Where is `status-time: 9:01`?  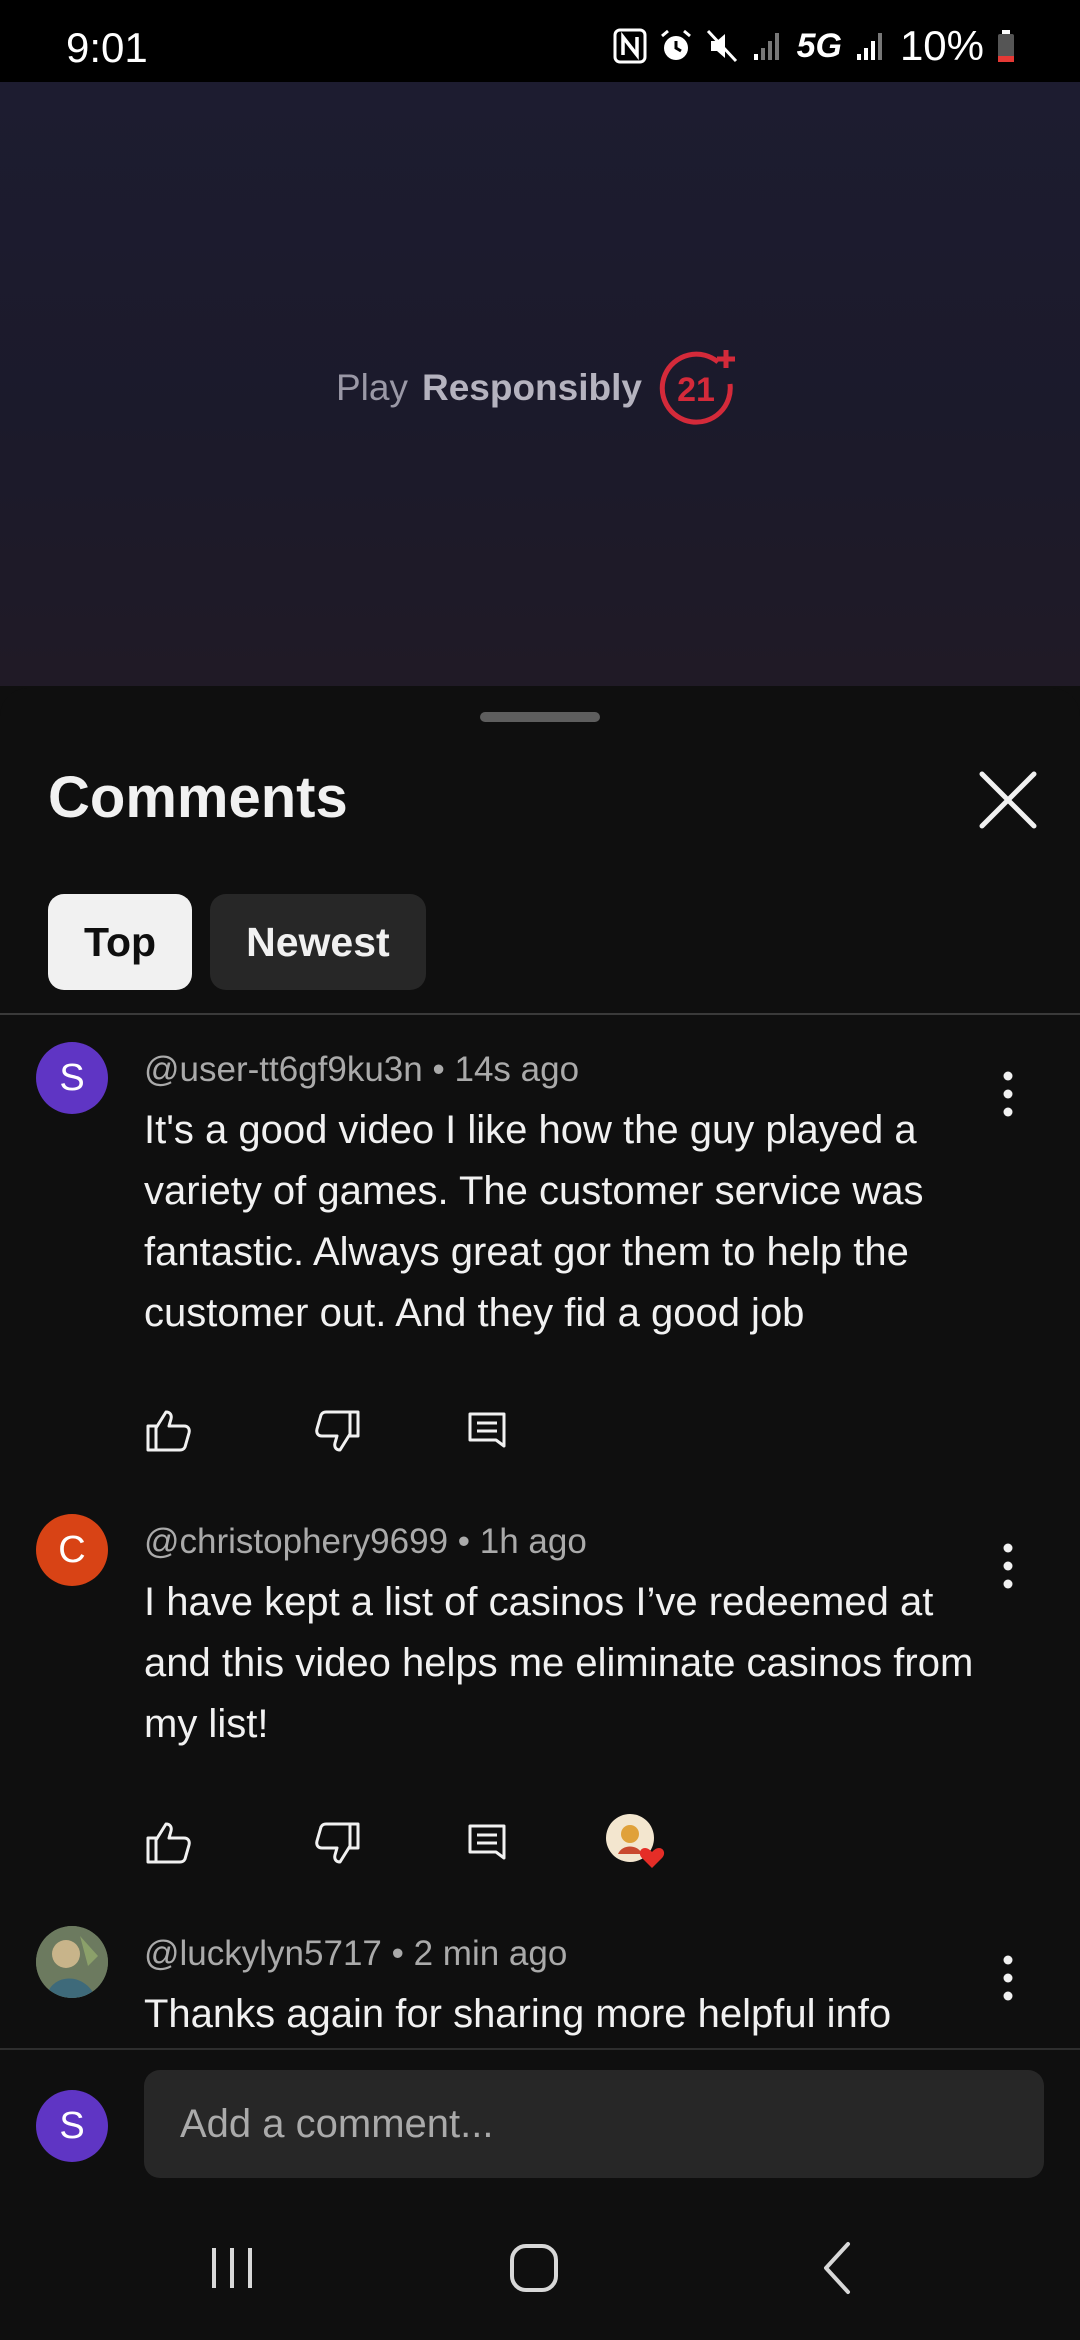
status-time: 9:01 is located at coordinates (107, 47).